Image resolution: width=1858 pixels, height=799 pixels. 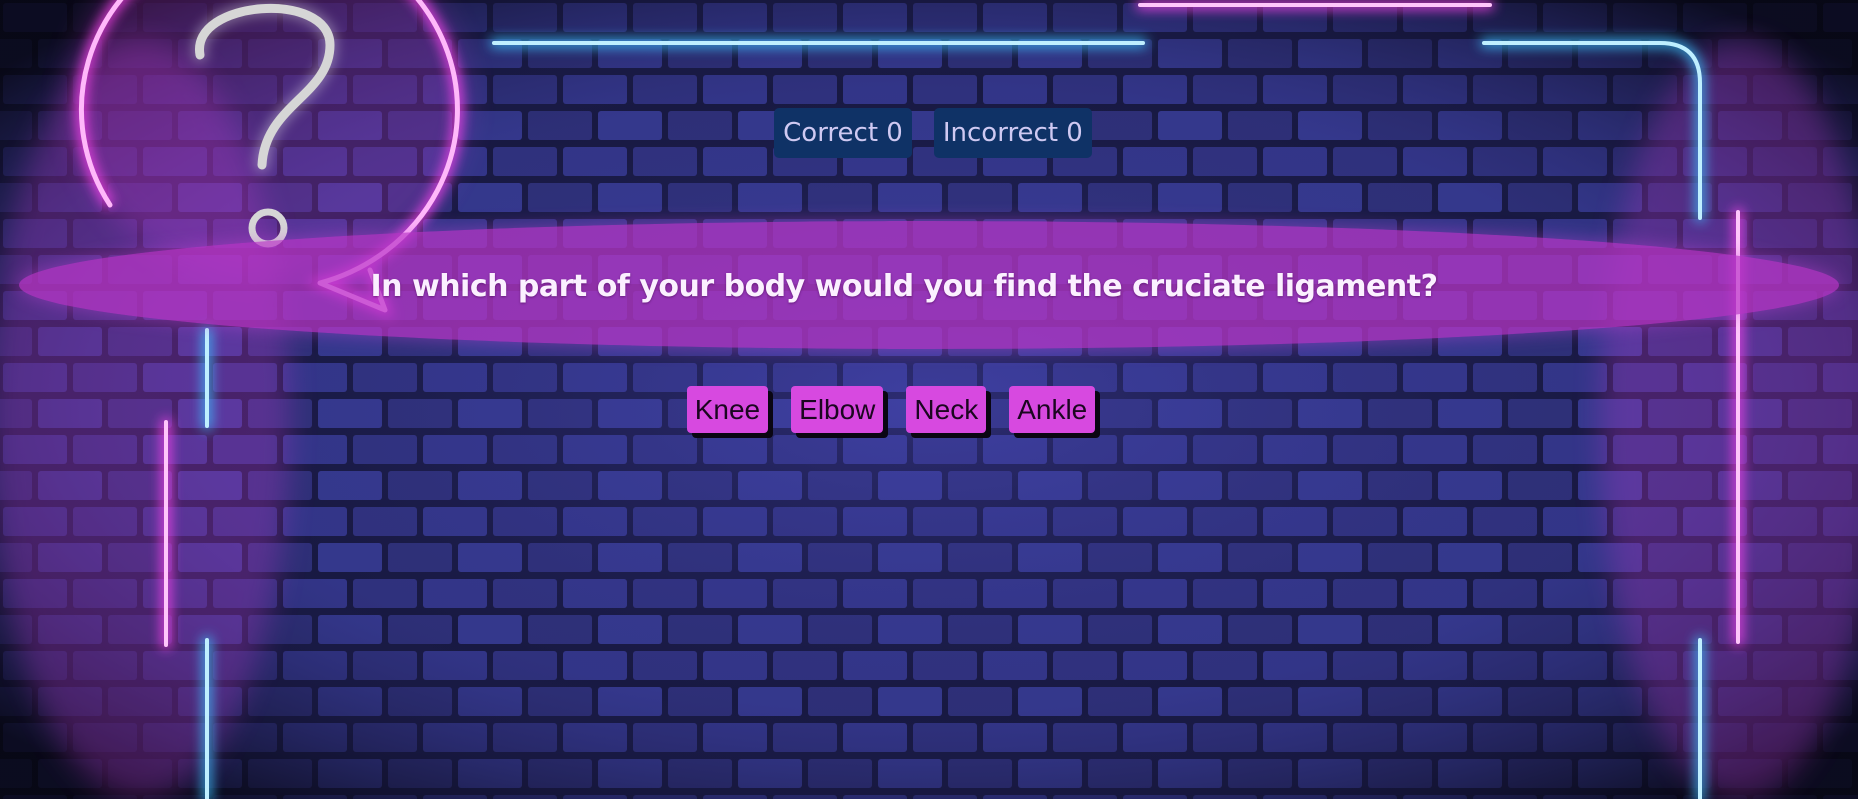 I want to click on answer-button-neck: Neck, so click(x=946, y=409).